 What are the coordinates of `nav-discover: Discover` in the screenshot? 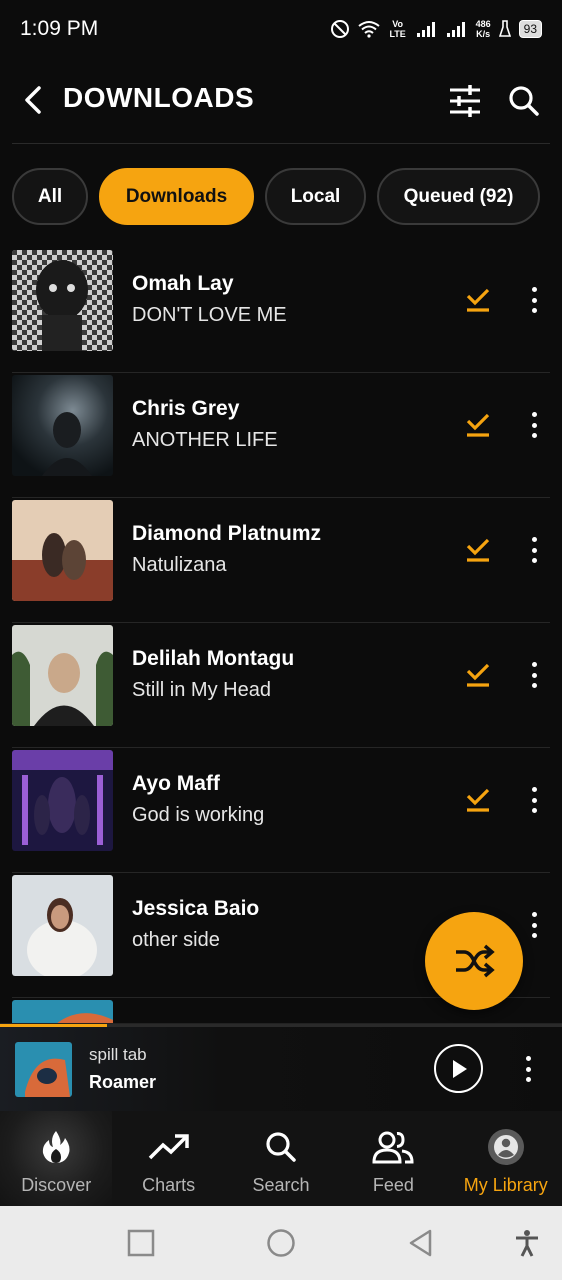 It's located at (56, 1158).